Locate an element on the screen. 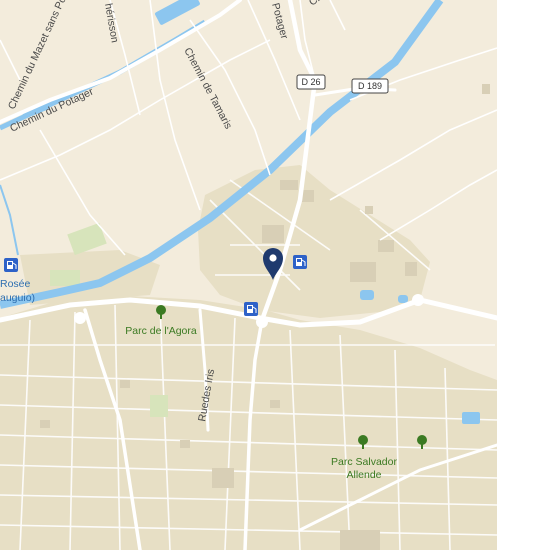 This screenshot has width=550, height=550. shield-d189-label: D 189 is located at coordinates (370, 86).